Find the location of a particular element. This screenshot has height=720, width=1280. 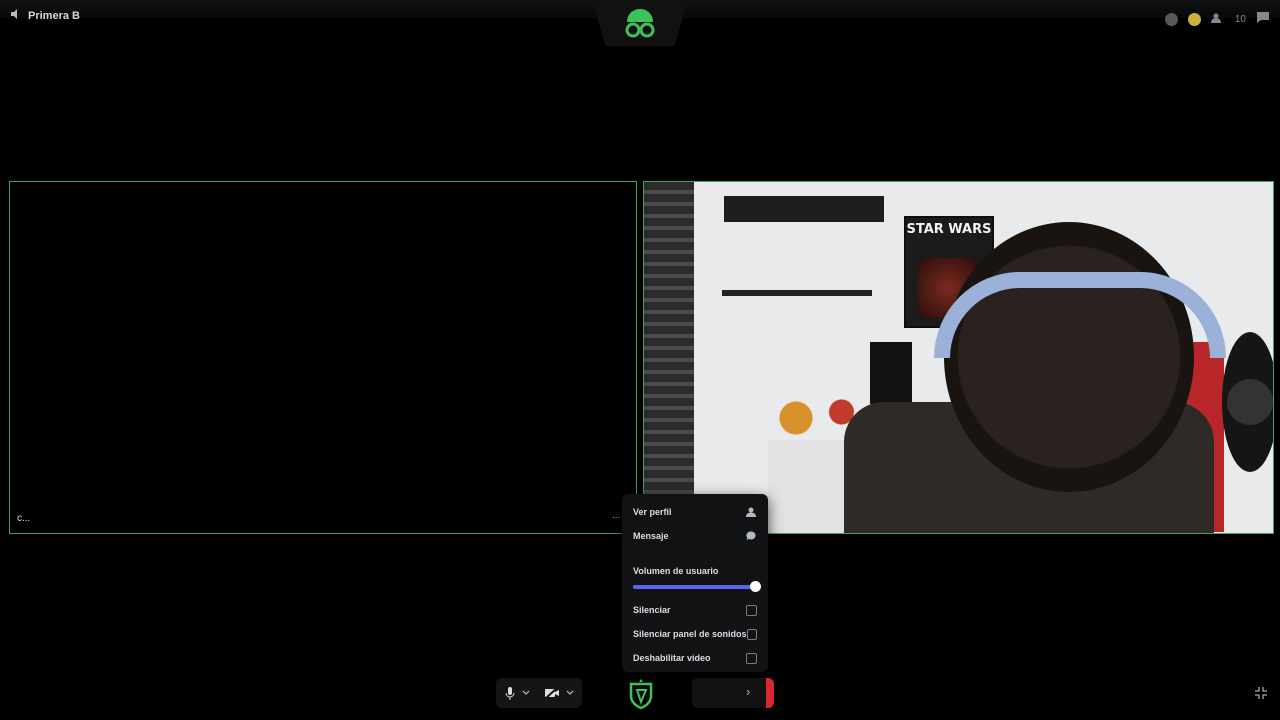

chat-bubble-icon is located at coordinates (751, 536).